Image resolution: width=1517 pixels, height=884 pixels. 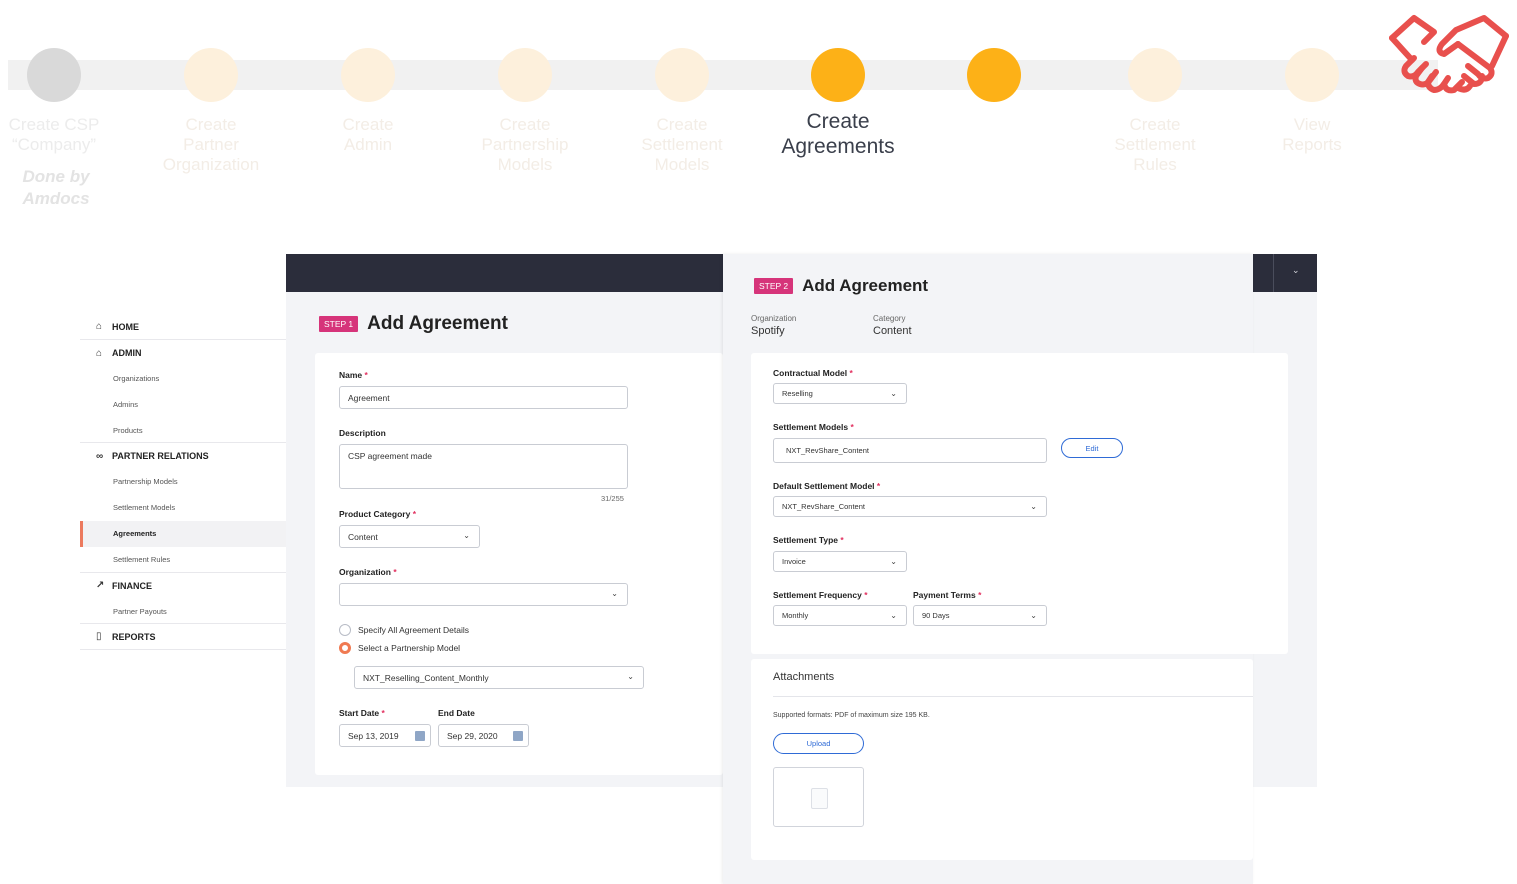 I want to click on sidebar-item-partnership-models: Partnership Models, so click(x=183, y=482).